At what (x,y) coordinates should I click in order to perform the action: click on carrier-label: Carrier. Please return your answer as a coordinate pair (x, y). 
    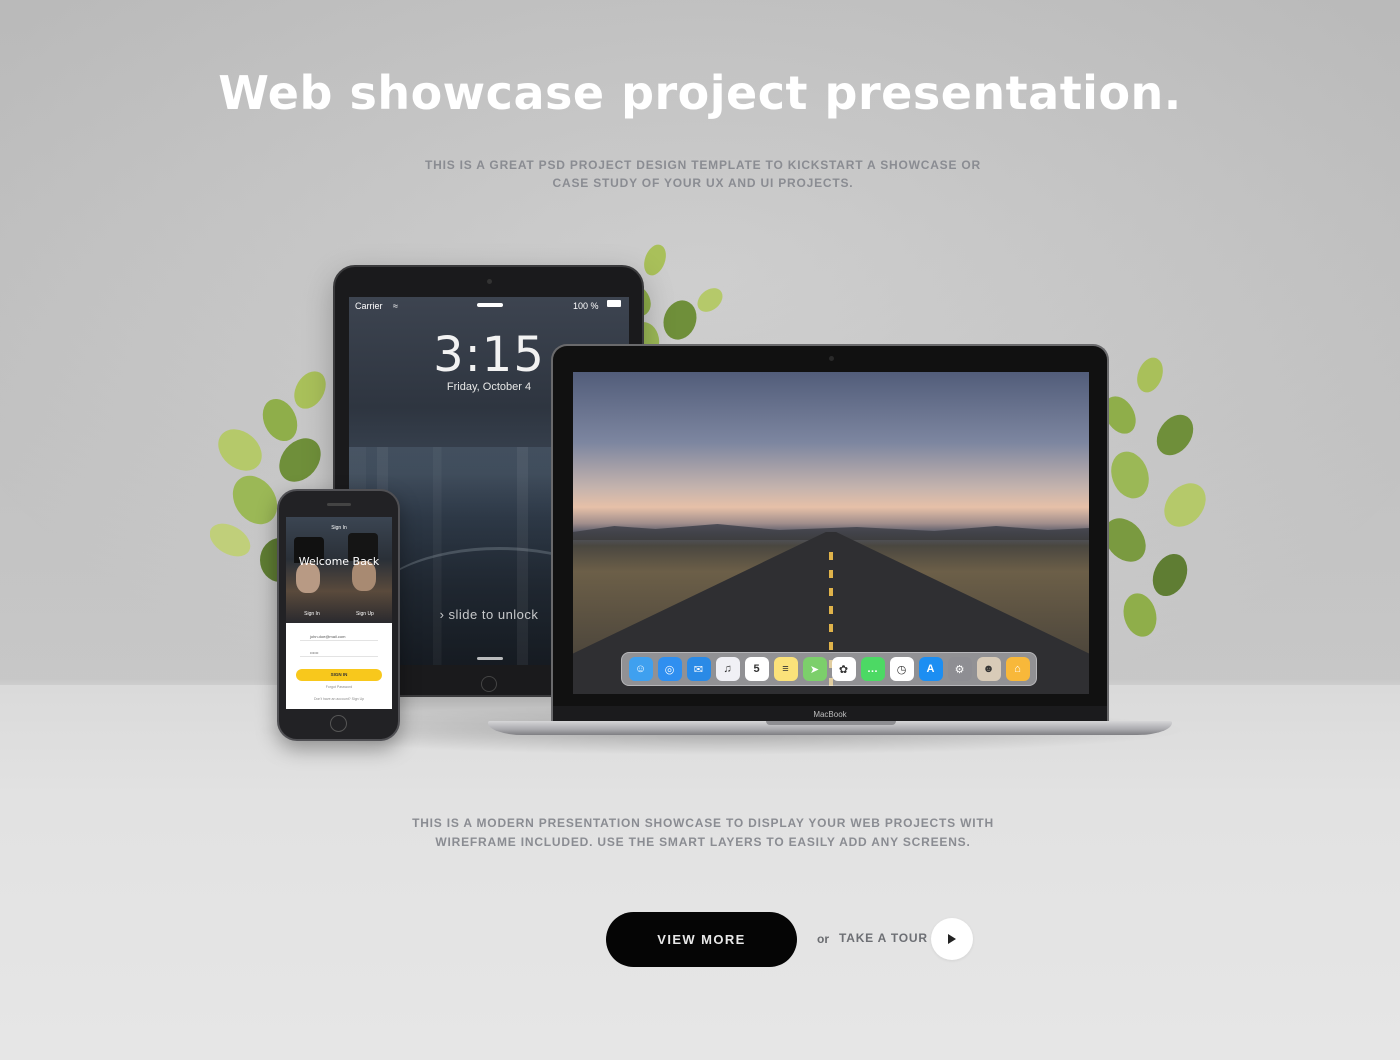
    Looking at the image, I should click on (369, 306).